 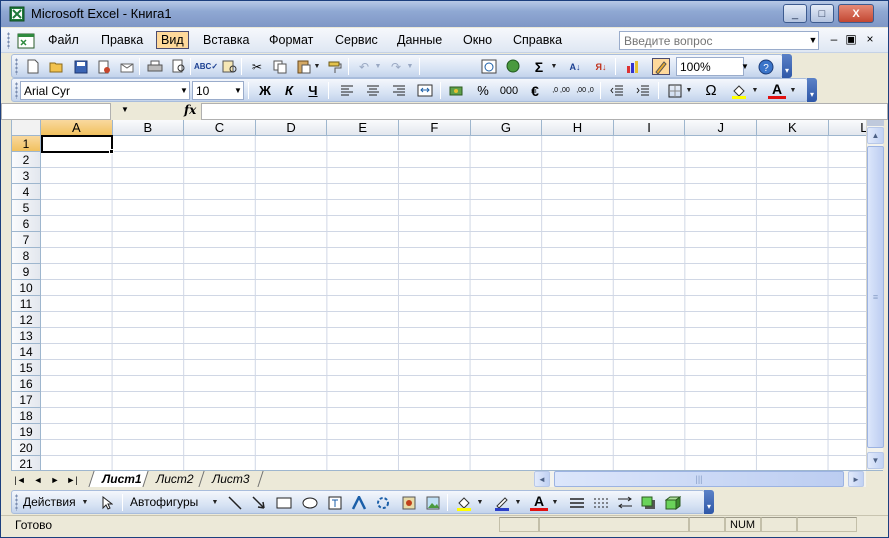 I want to click on select-objects-icon, so click(x=107, y=502).